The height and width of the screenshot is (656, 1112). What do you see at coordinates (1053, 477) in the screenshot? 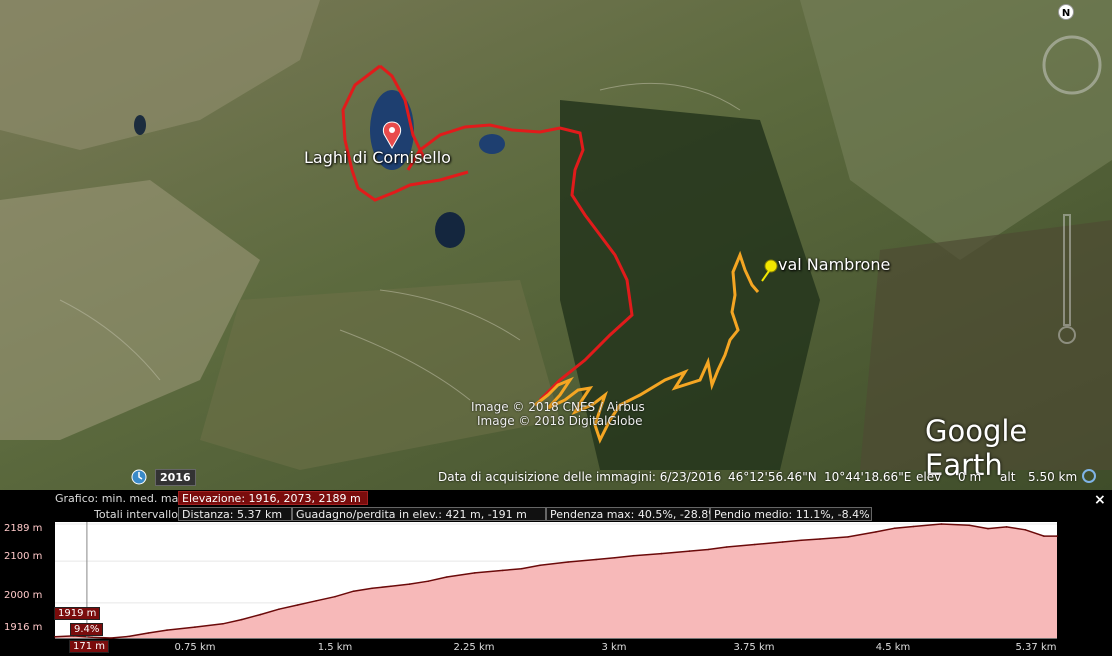
I see `alt-value: 5.50 km` at bounding box center [1053, 477].